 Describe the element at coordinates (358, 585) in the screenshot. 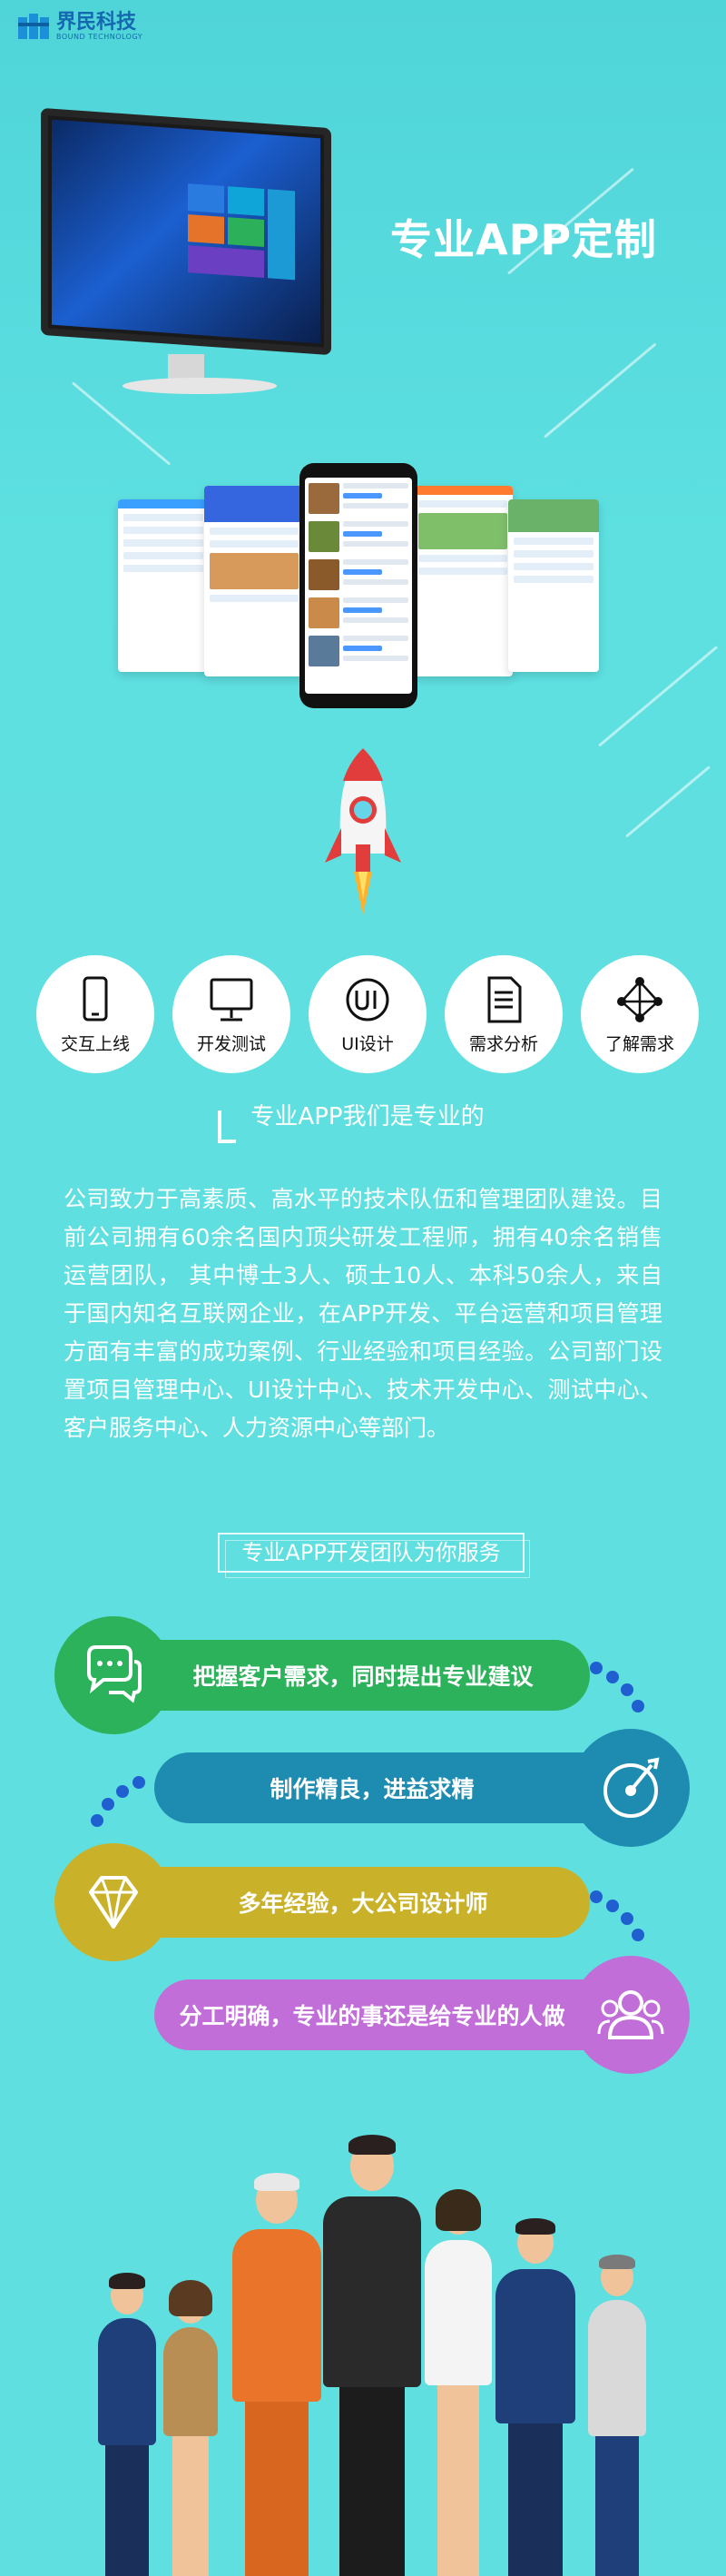

I see `phone-main-screen` at that location.